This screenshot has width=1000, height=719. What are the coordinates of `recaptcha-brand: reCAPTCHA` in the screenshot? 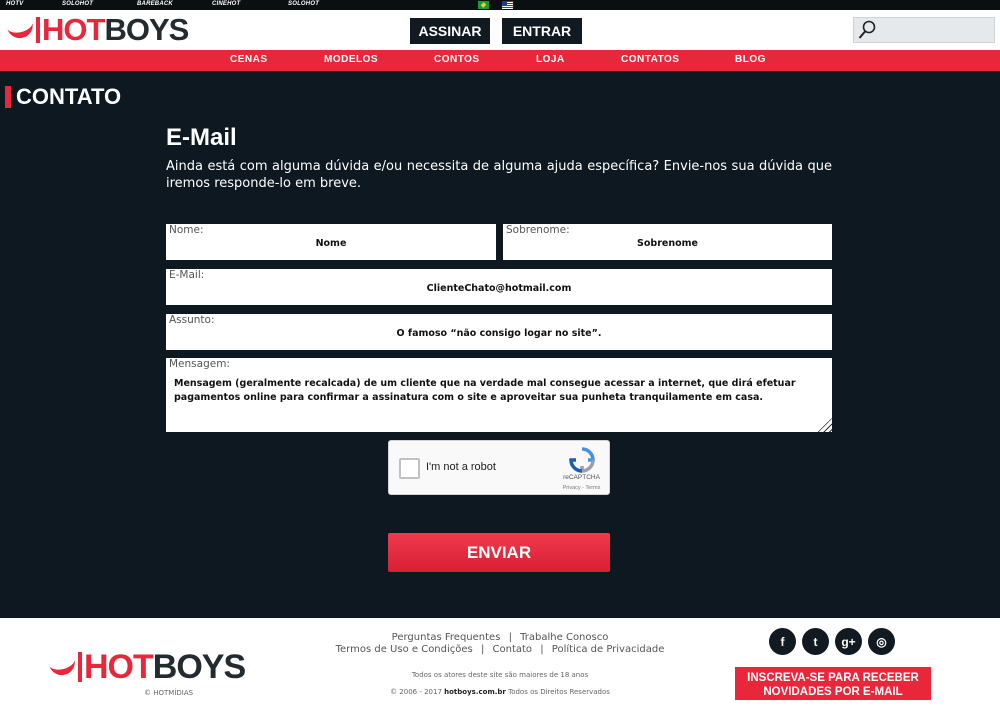 It's located at (581, 477).